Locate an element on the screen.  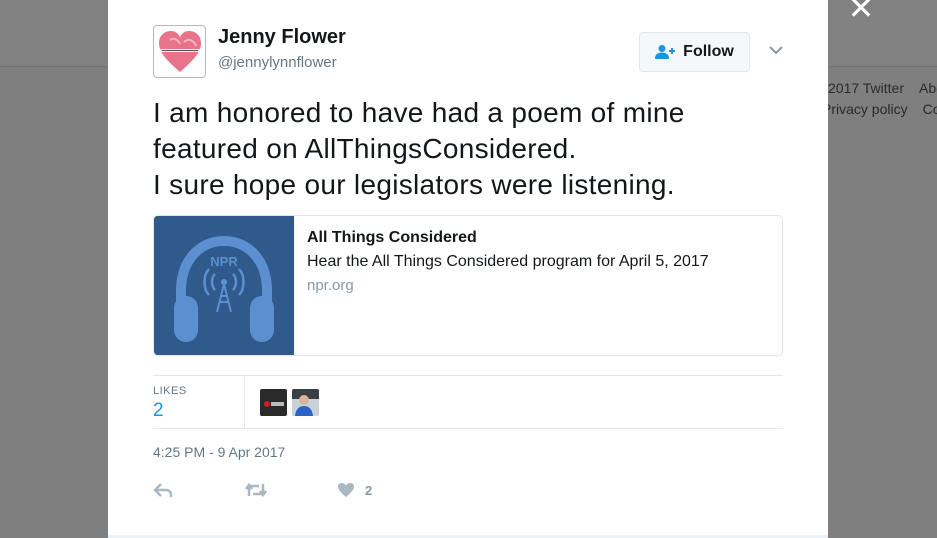
like-button: 2 is located at coordinates (354, 490).